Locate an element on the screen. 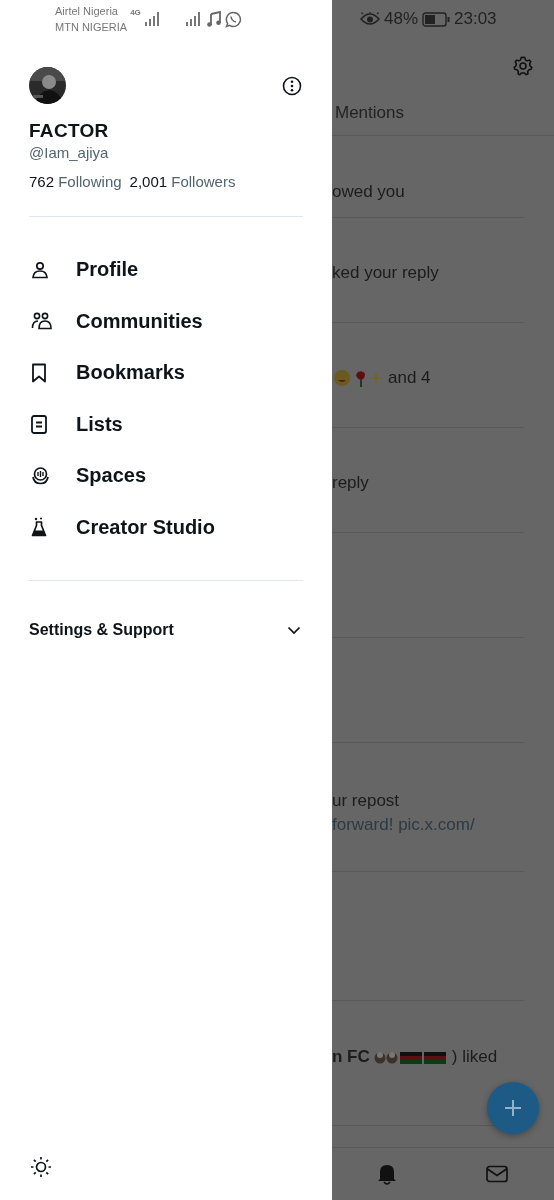  settings-icon is located at coordinates (523, 66).